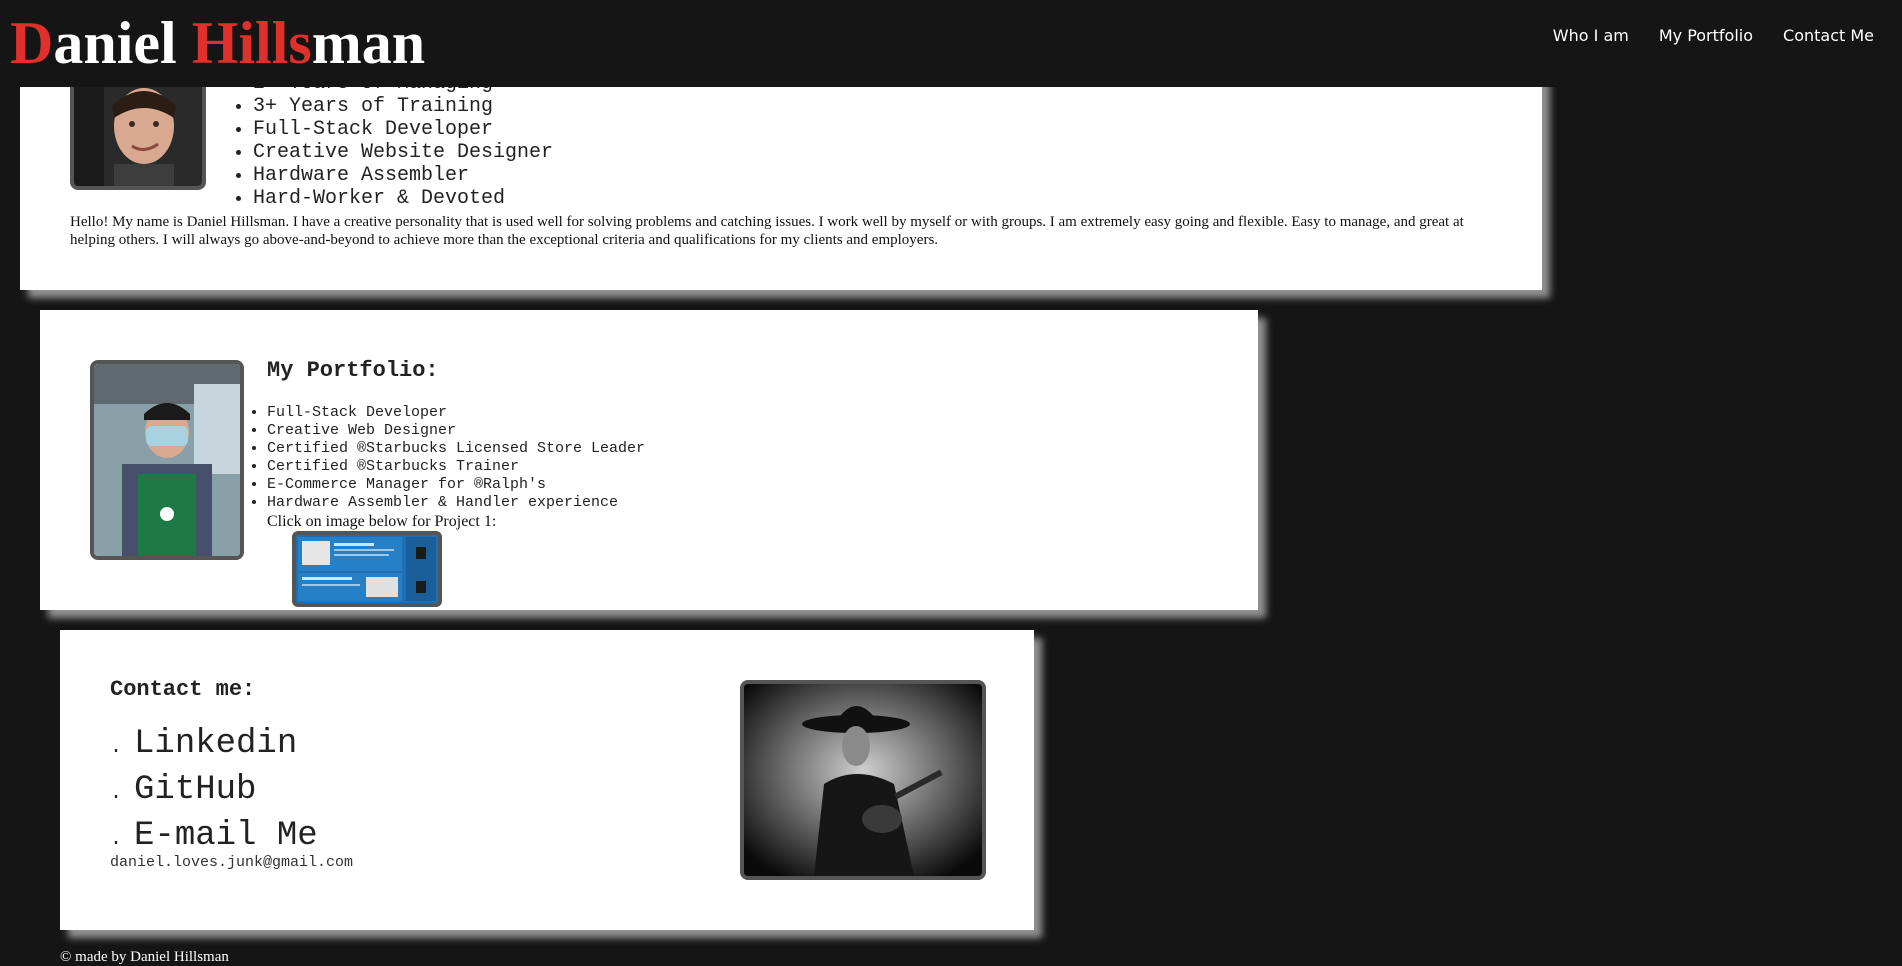 The width and height of the screenshot is (1902, 966). Describe the element at coordinates (122, 43) in the screenshot. I see `logo-first-name: aniel` at that location.